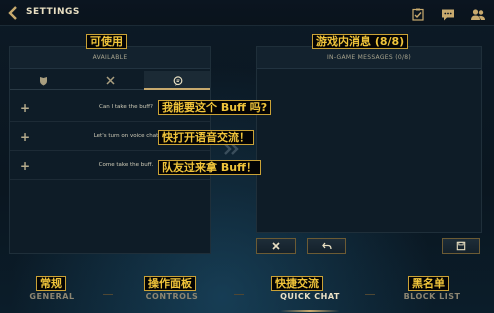 Image resolution: width=494 pixels, height=313 pixels. Describe the element at coordinates (172, 296) in the screenshot. I see `tab-controls-label: CONTROLS` at that location.